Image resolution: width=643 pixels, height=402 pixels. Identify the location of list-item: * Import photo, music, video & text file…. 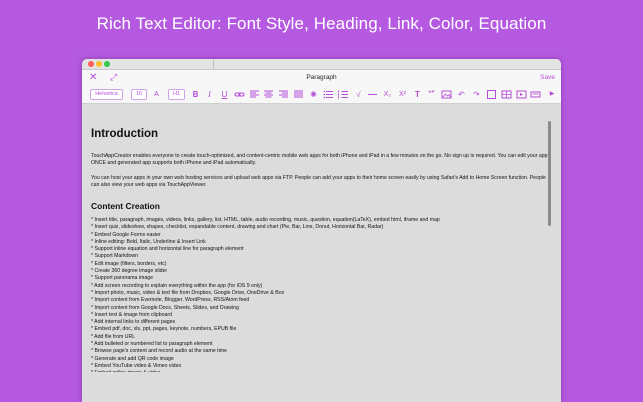
(188, 292).